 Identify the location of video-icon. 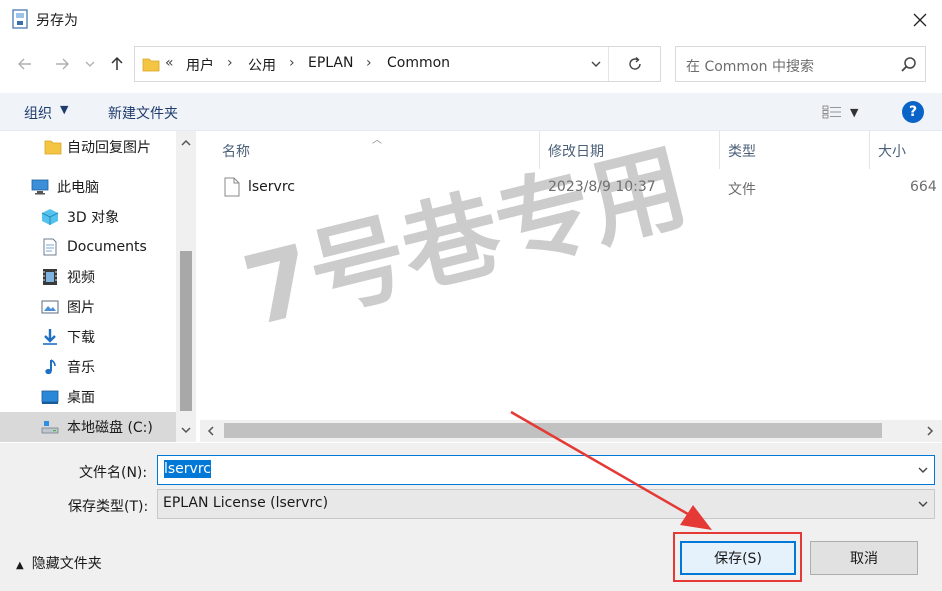
(50, 277).